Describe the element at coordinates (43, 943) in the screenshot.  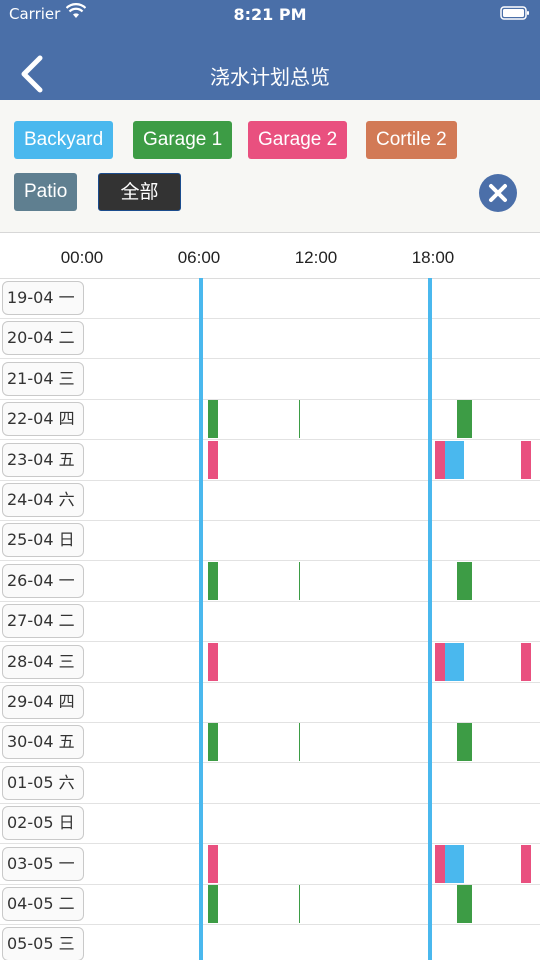
I see `day-label-button: 05-05 三` at that location.